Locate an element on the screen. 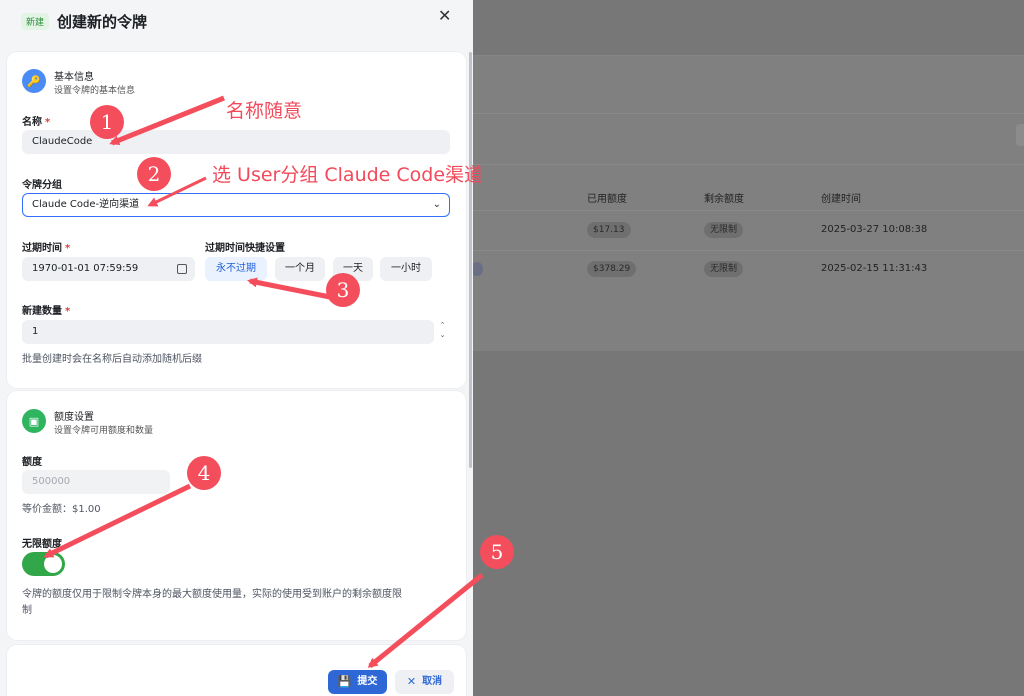  quota-note-line1: 令牌的额度仅用于限制令牌本身的最大额度使用量，实际的使用受到账户的剩余额度限 is located at coordinates (212, 594).